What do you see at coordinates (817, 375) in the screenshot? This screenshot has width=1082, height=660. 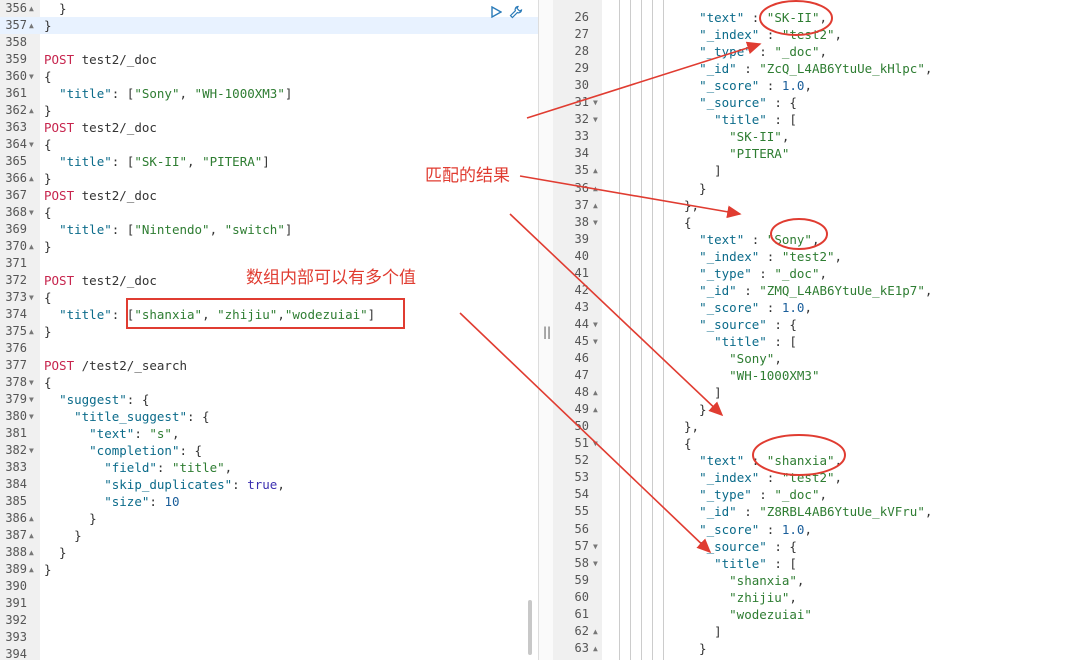 I see `code-line: 47 "WH-1000XM3"` at bounding box center [817, 375].